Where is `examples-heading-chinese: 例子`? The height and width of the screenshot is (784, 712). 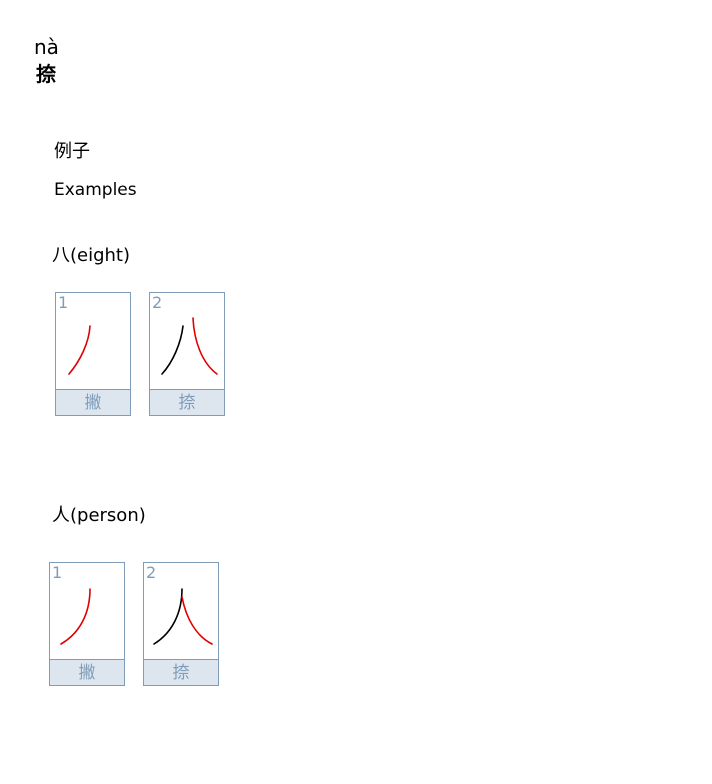 examples-heading-chinese: 例子 is located at coordinates (72, 151).